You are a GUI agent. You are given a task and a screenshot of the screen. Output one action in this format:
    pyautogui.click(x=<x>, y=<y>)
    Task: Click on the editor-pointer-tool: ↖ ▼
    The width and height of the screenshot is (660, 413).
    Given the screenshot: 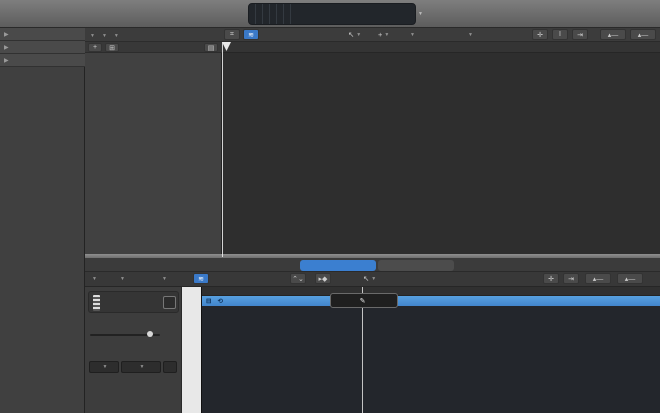 What is the action you would take?
    pyautogui.click(x=369, y=278)
    